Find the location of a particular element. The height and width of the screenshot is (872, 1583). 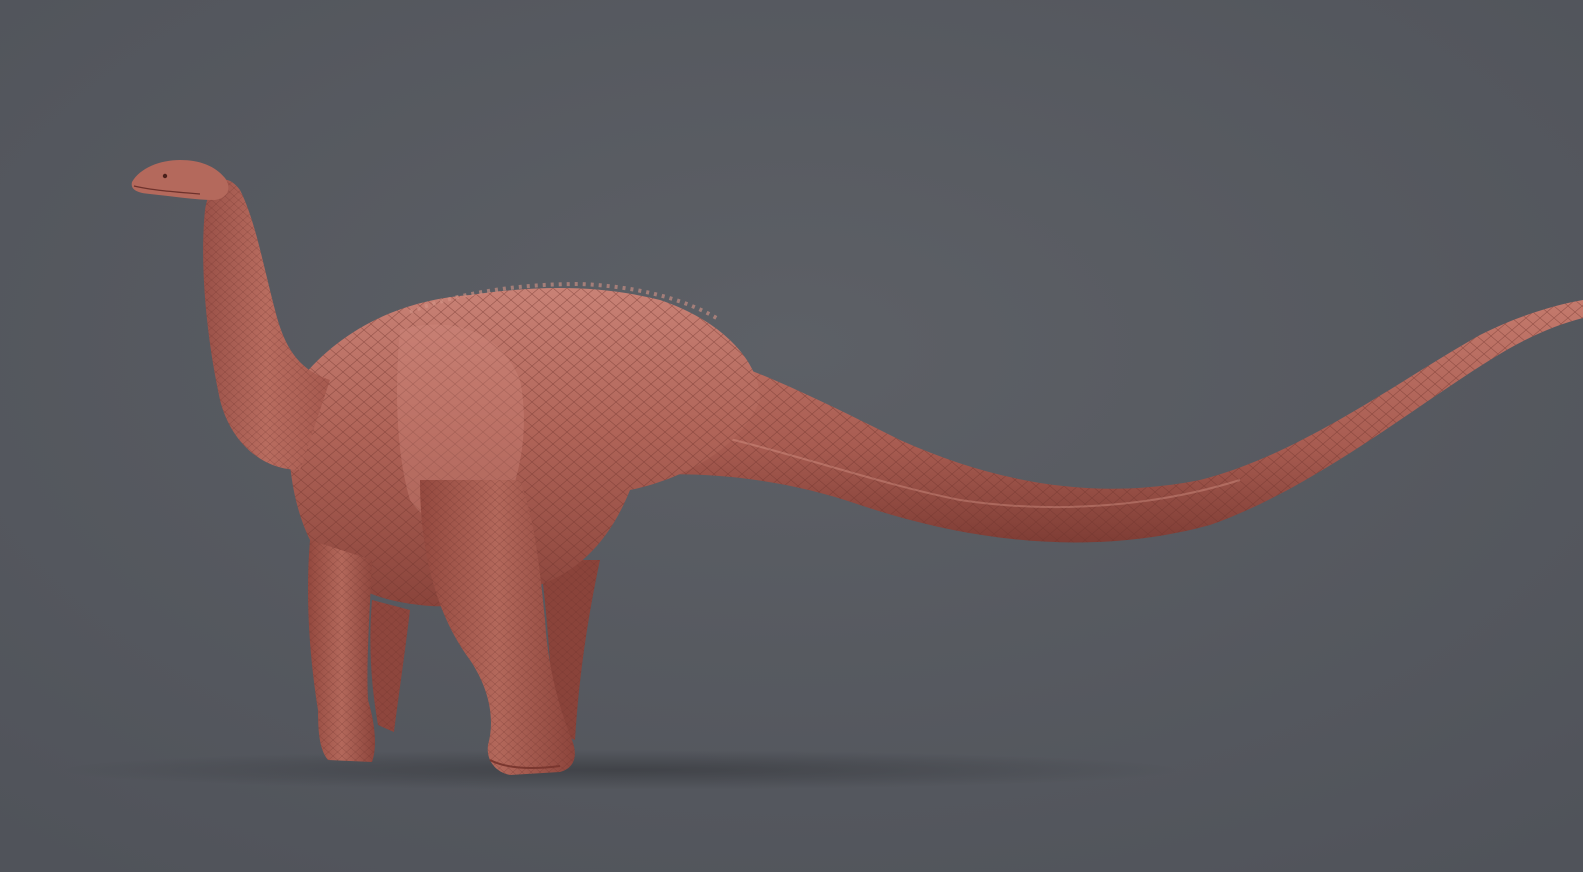

near-front-leg is located at coordinates (341, 651).